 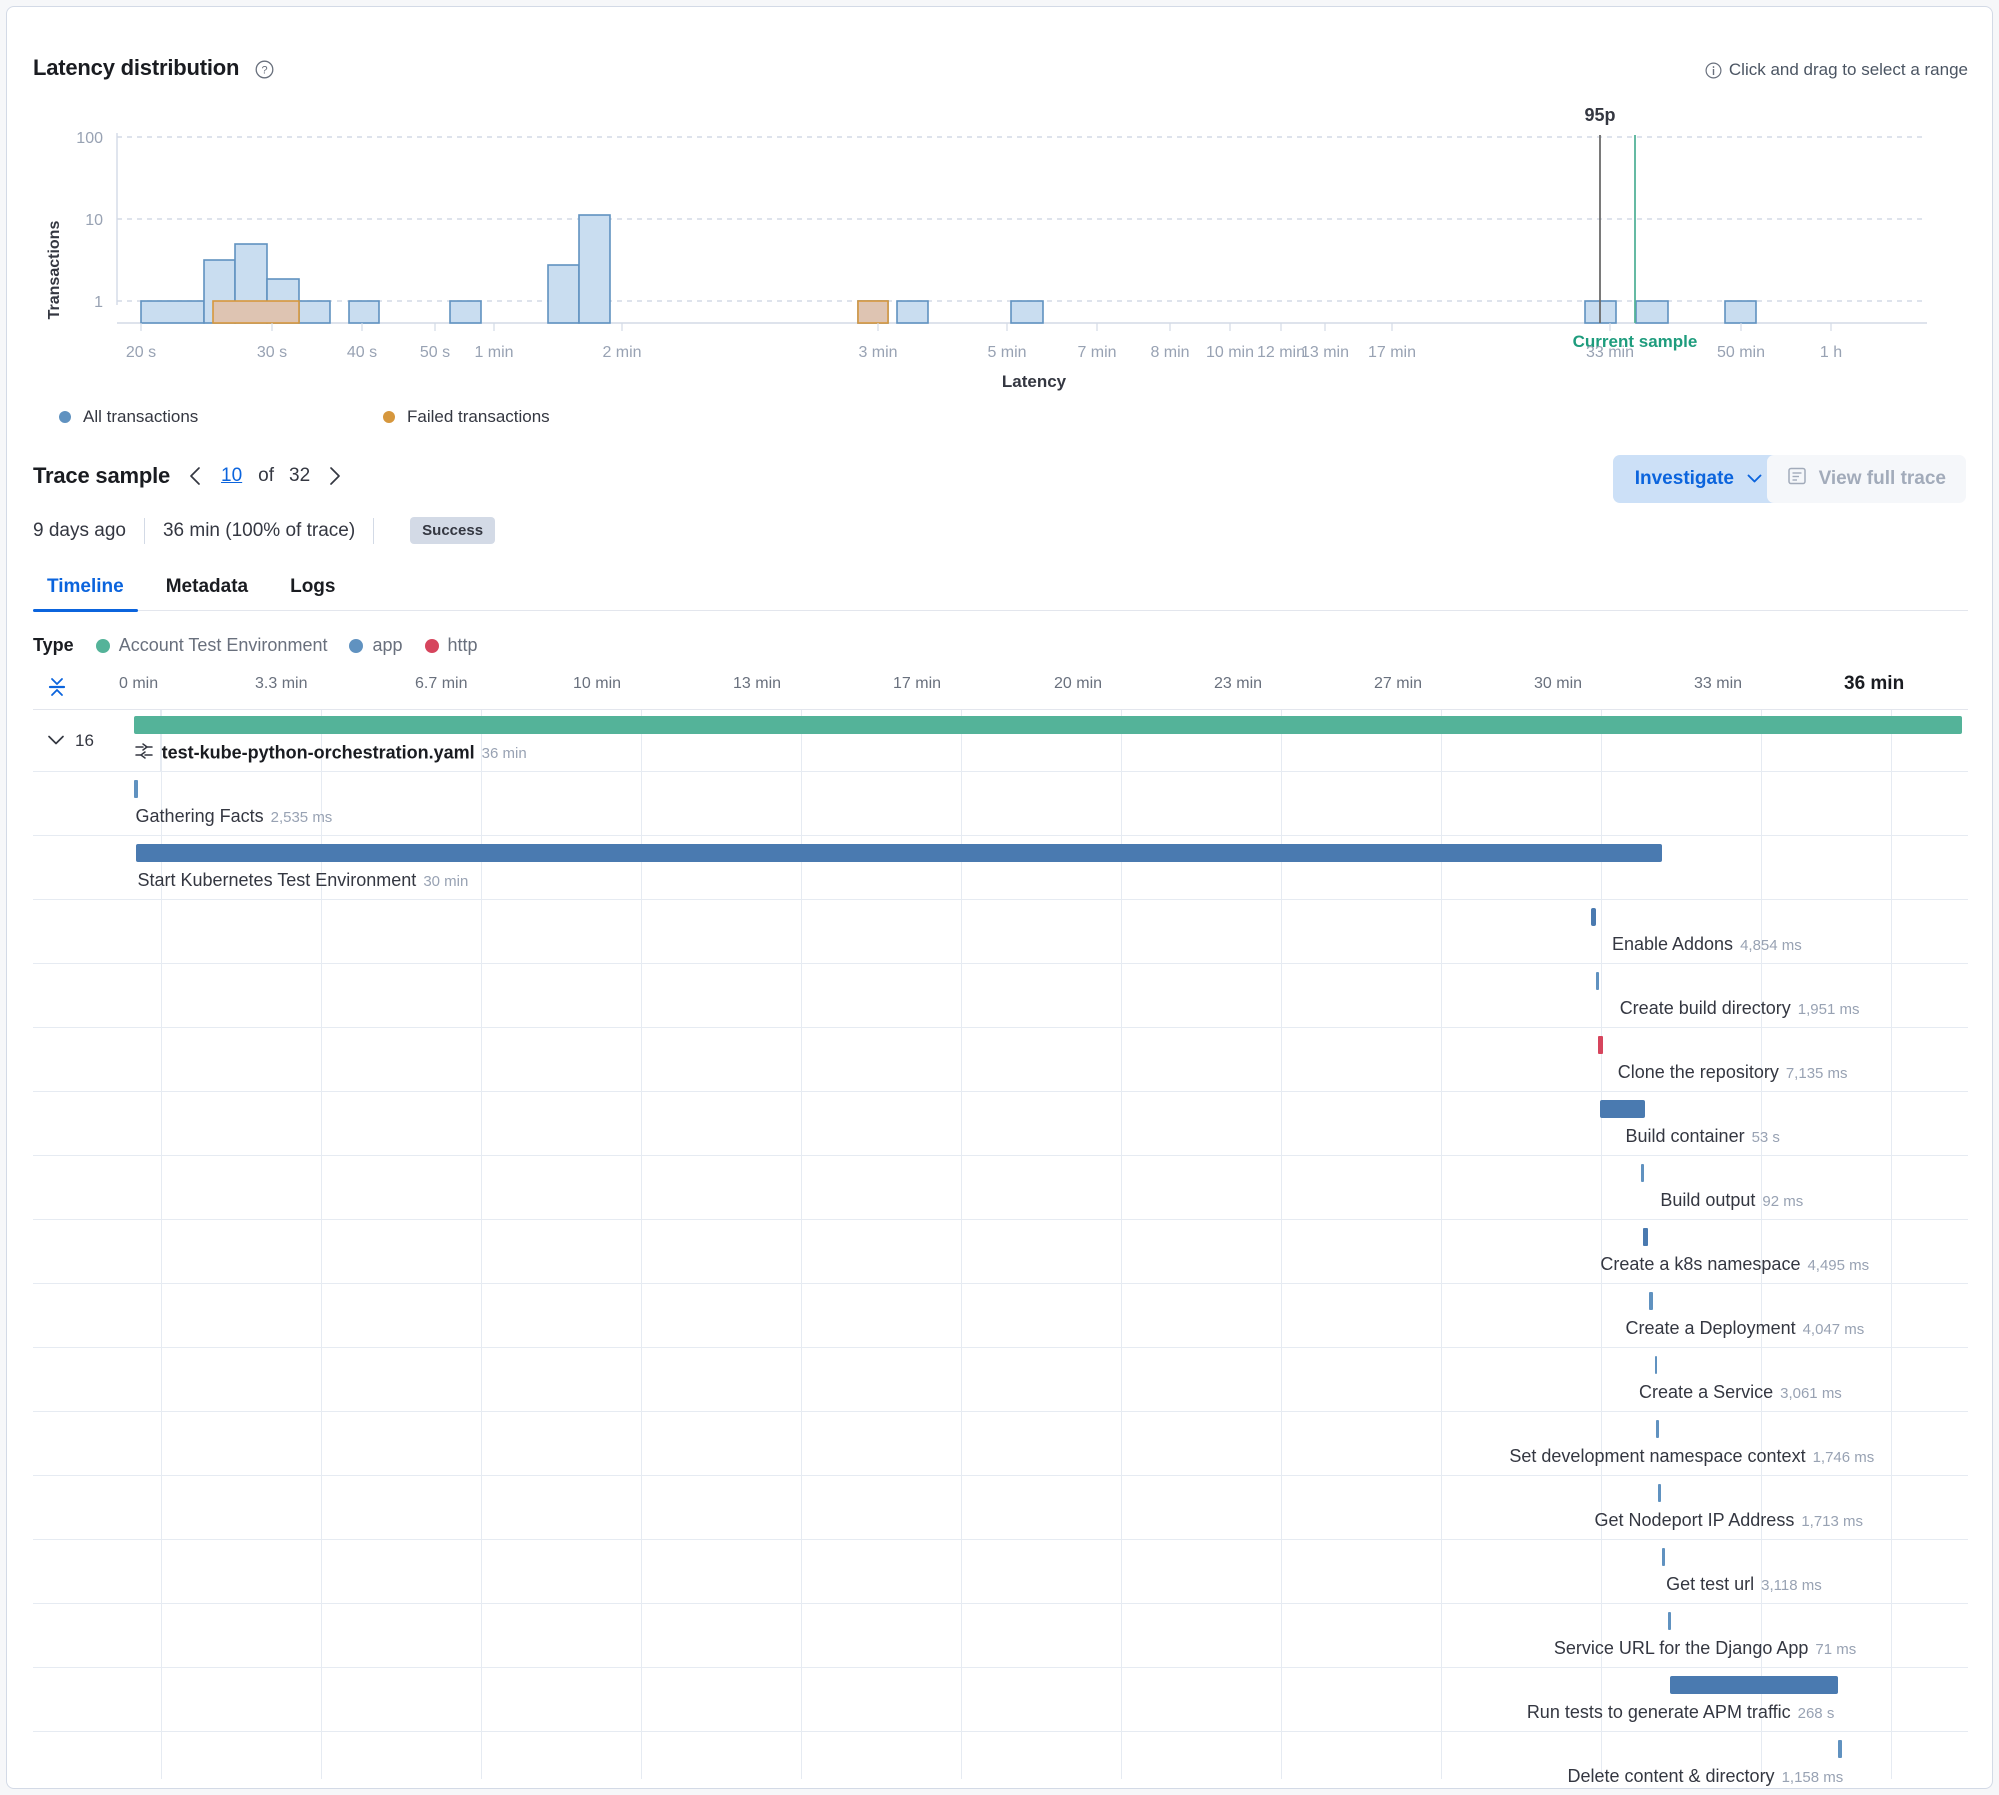 I want to click on document-icon, so click(x=1797, y=479).